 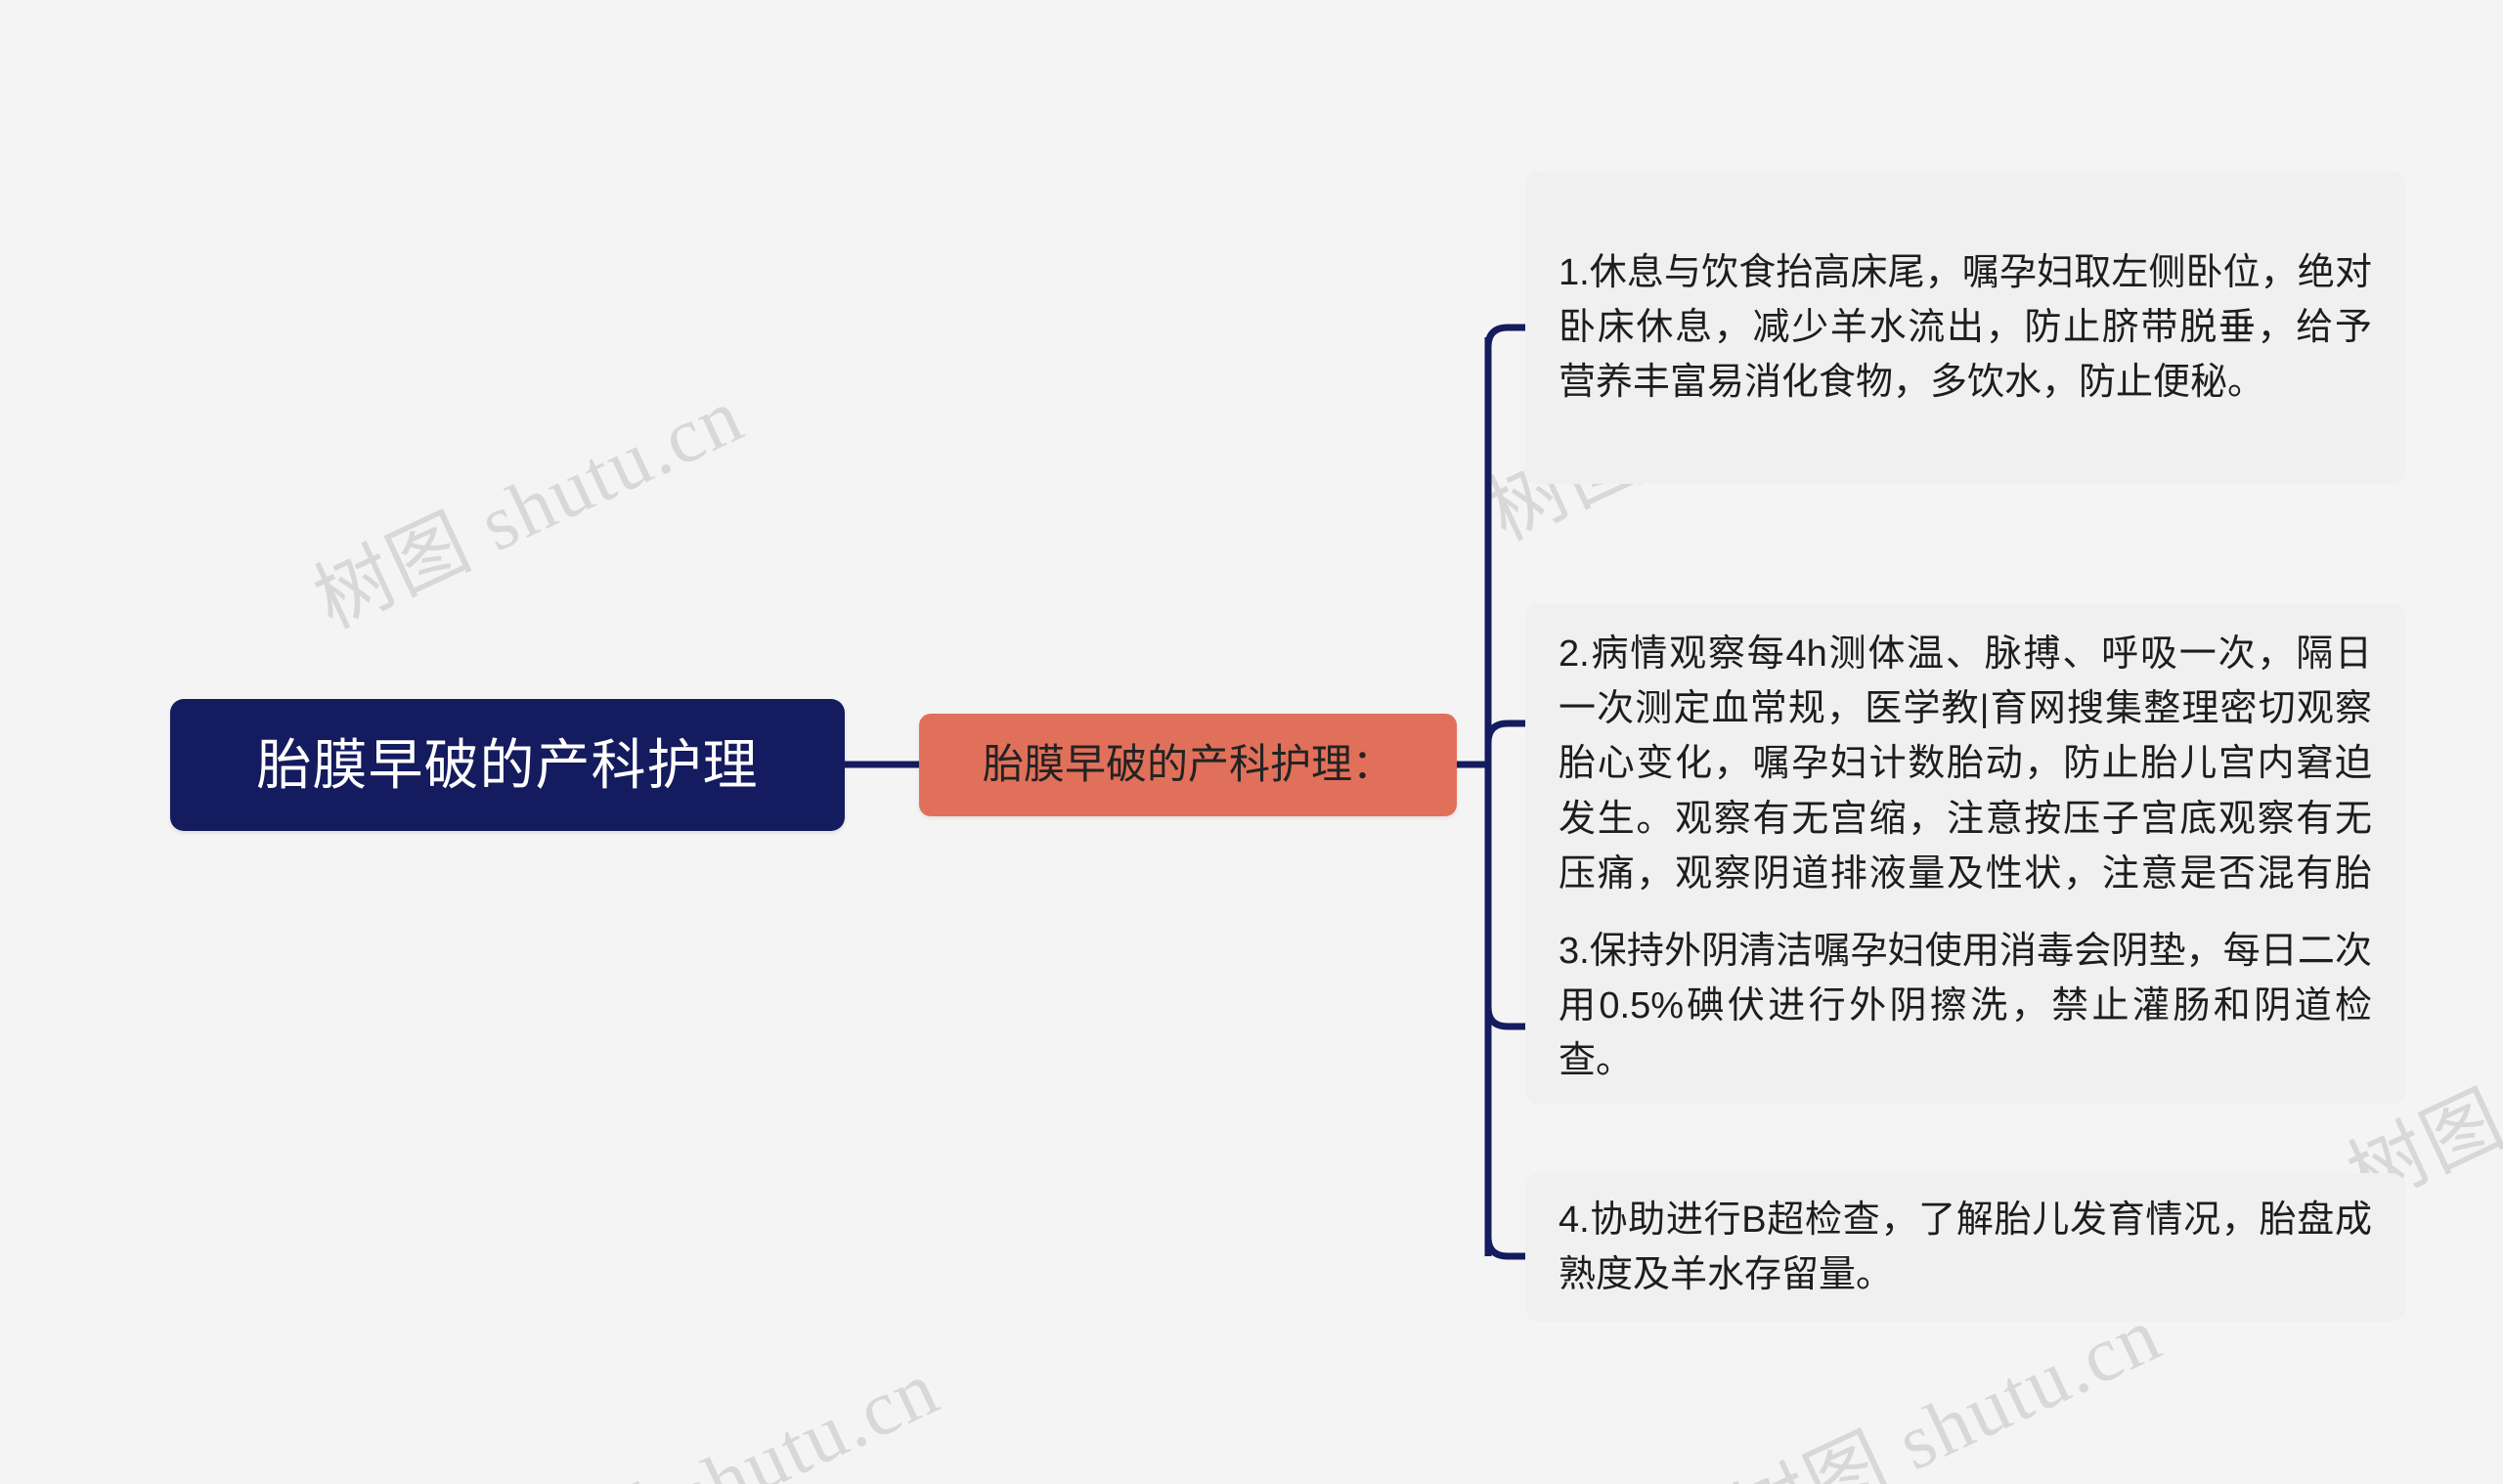 I want to click on leaf-node-4-text: 4.协助进行B超检查，了解胎儿发育情况，胎盘成熟度及羊水存留量。, so click(x=1965, y=1247).